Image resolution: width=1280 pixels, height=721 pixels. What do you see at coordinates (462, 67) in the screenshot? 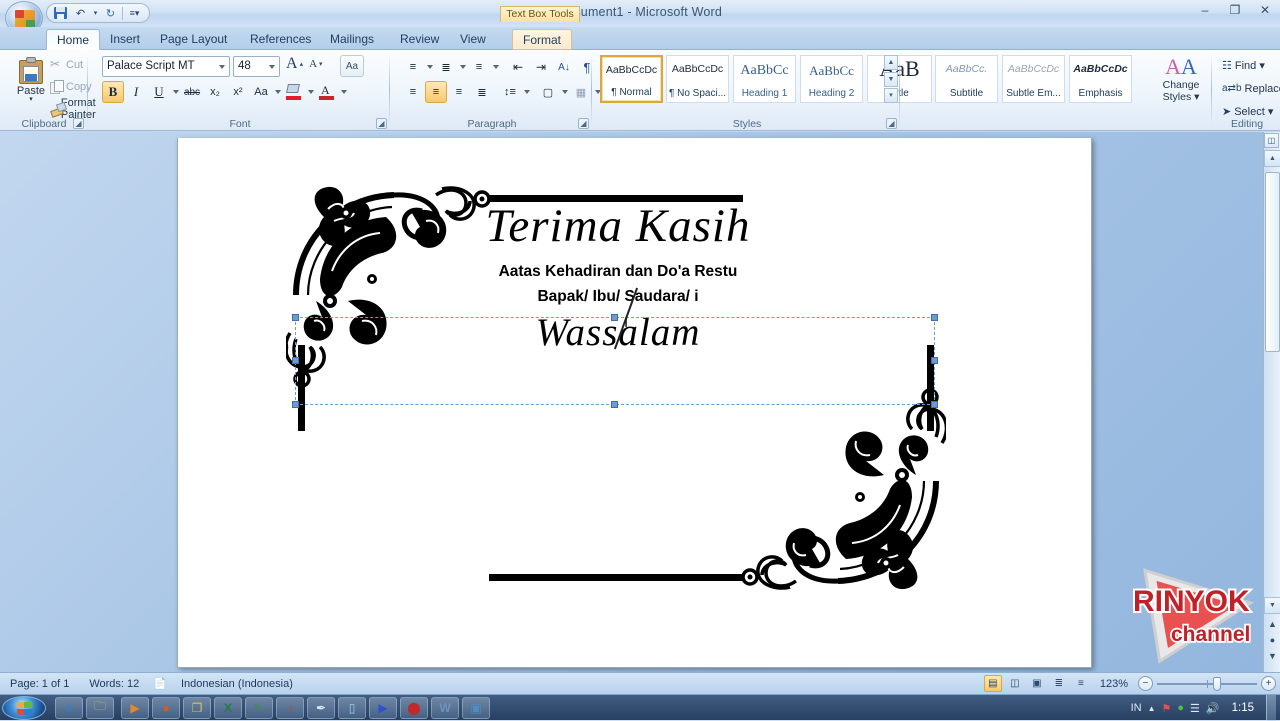
I see `numbering-dropdown-icon` at bounding box center [462, 67].